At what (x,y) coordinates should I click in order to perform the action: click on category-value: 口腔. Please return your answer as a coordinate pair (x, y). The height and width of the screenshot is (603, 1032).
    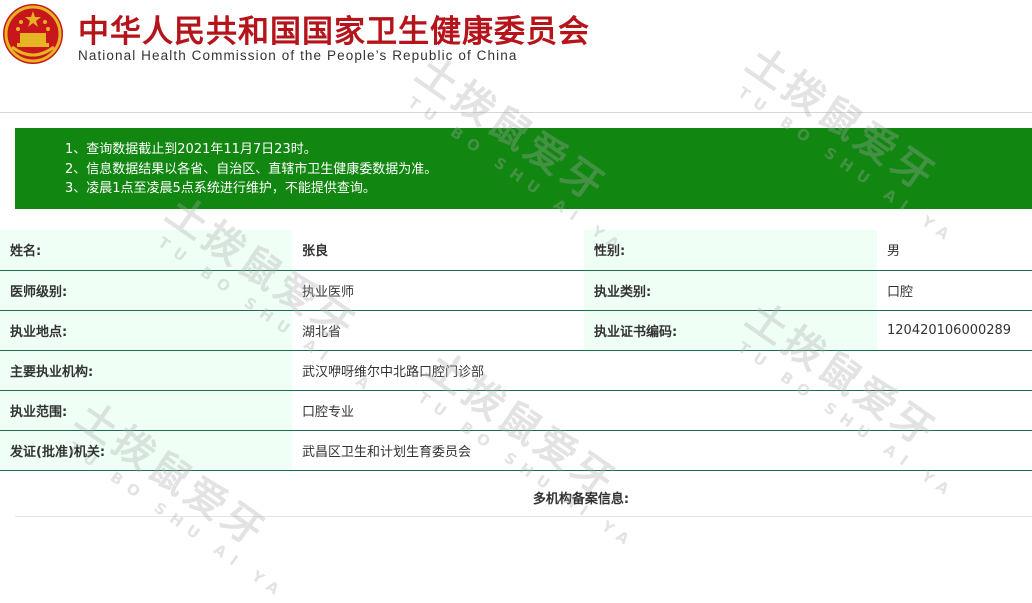
    Looking at the image, I should click on (954, 290).